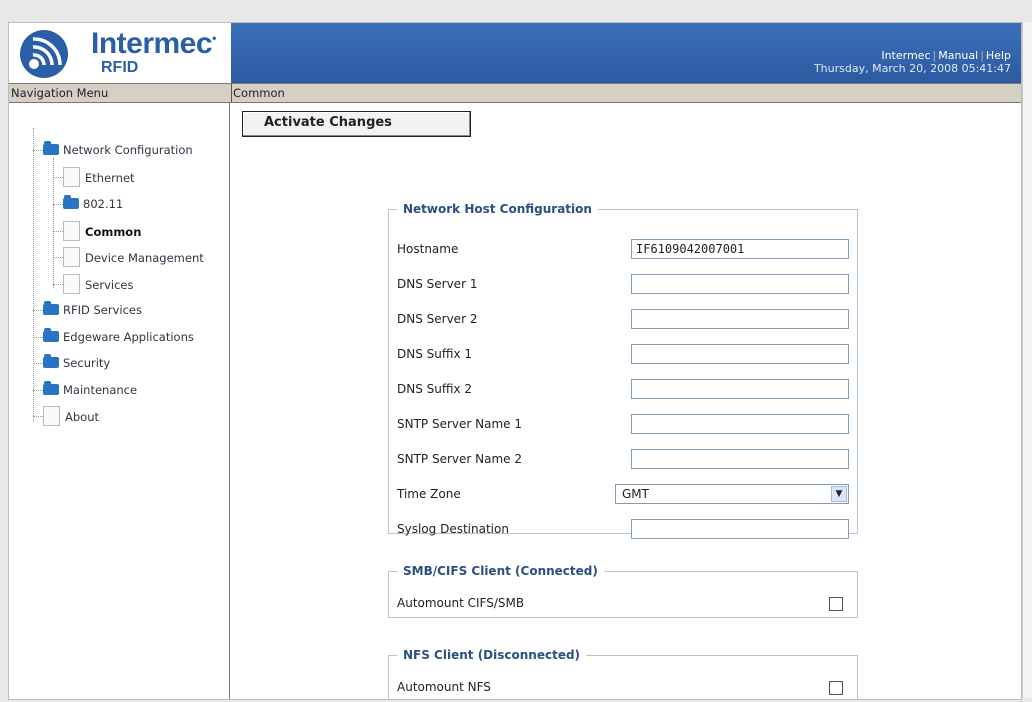  What do you see at coordinates (740, 424) in the screenshot?
I see `sntp-server-name-1-input` at bounding box center [740, 424].